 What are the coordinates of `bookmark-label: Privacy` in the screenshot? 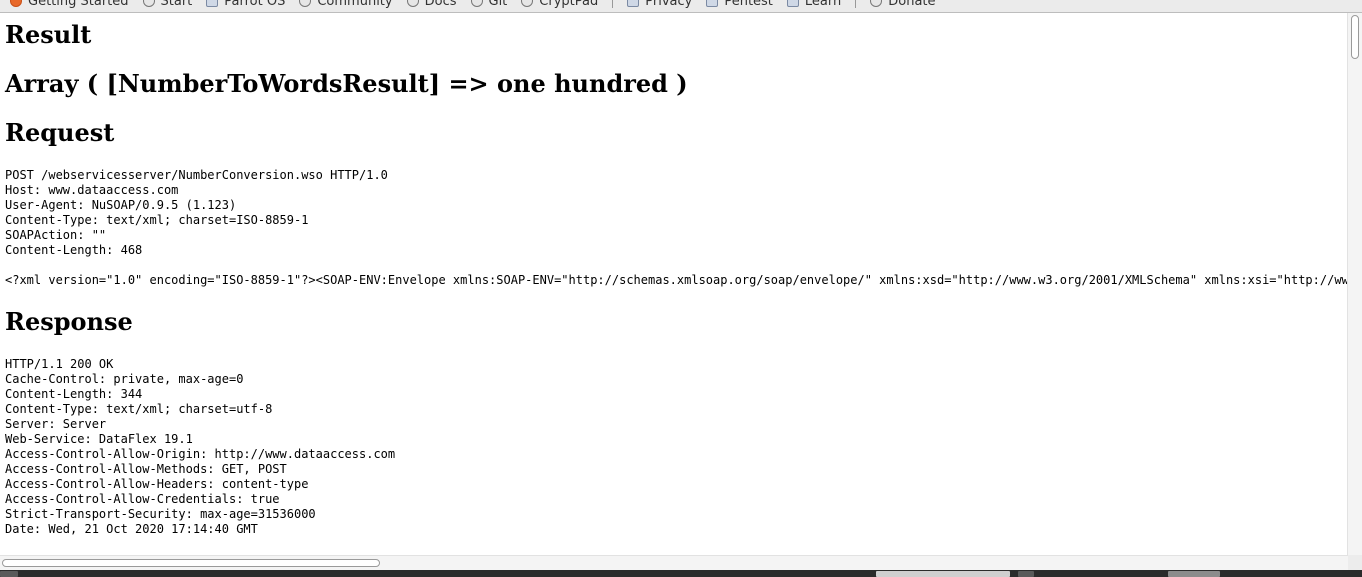 It's located at (669, 4).